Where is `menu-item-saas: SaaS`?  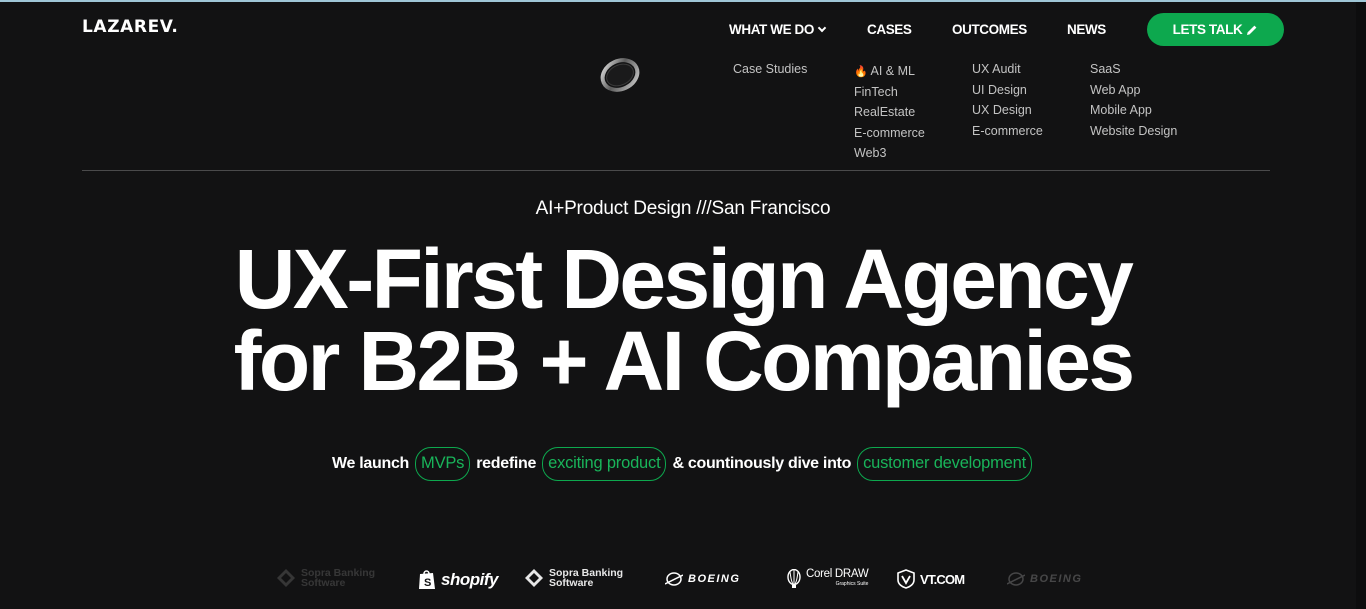
menu-item-saas: SaaS is located at coordinates (1133, 72).